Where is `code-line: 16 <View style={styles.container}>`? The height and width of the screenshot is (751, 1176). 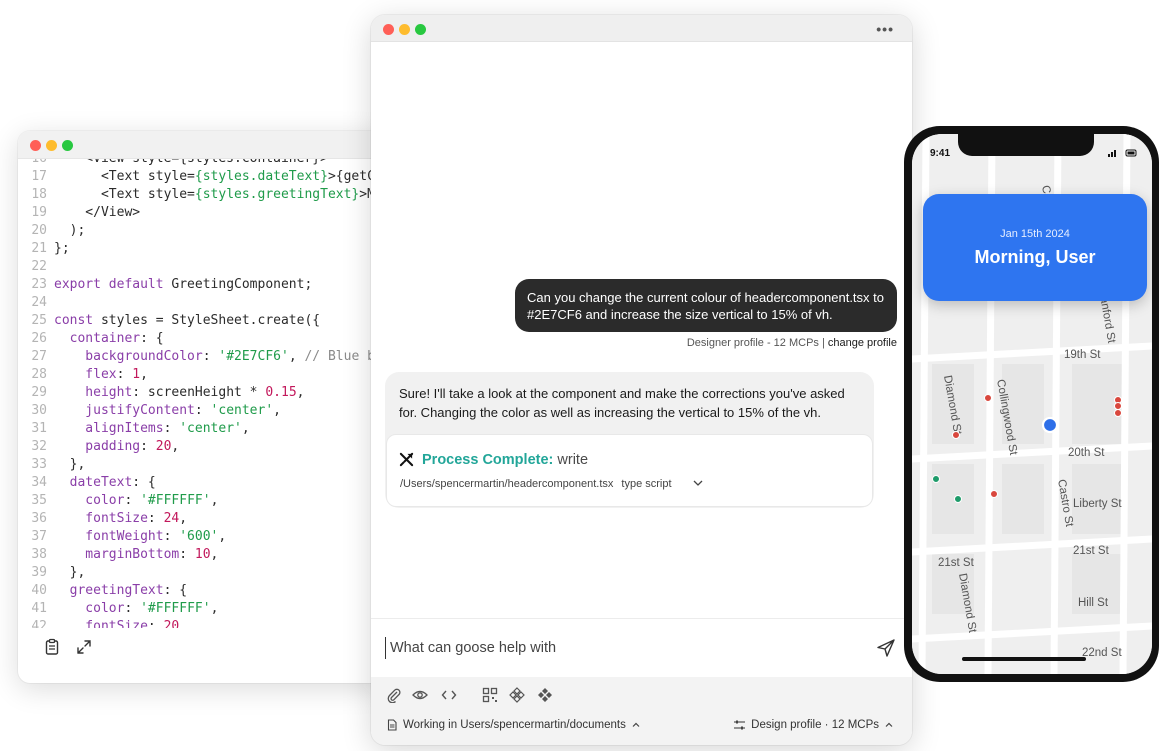 code-line: 16 <View style={styles.container}> is located at coordinates (196, 163).